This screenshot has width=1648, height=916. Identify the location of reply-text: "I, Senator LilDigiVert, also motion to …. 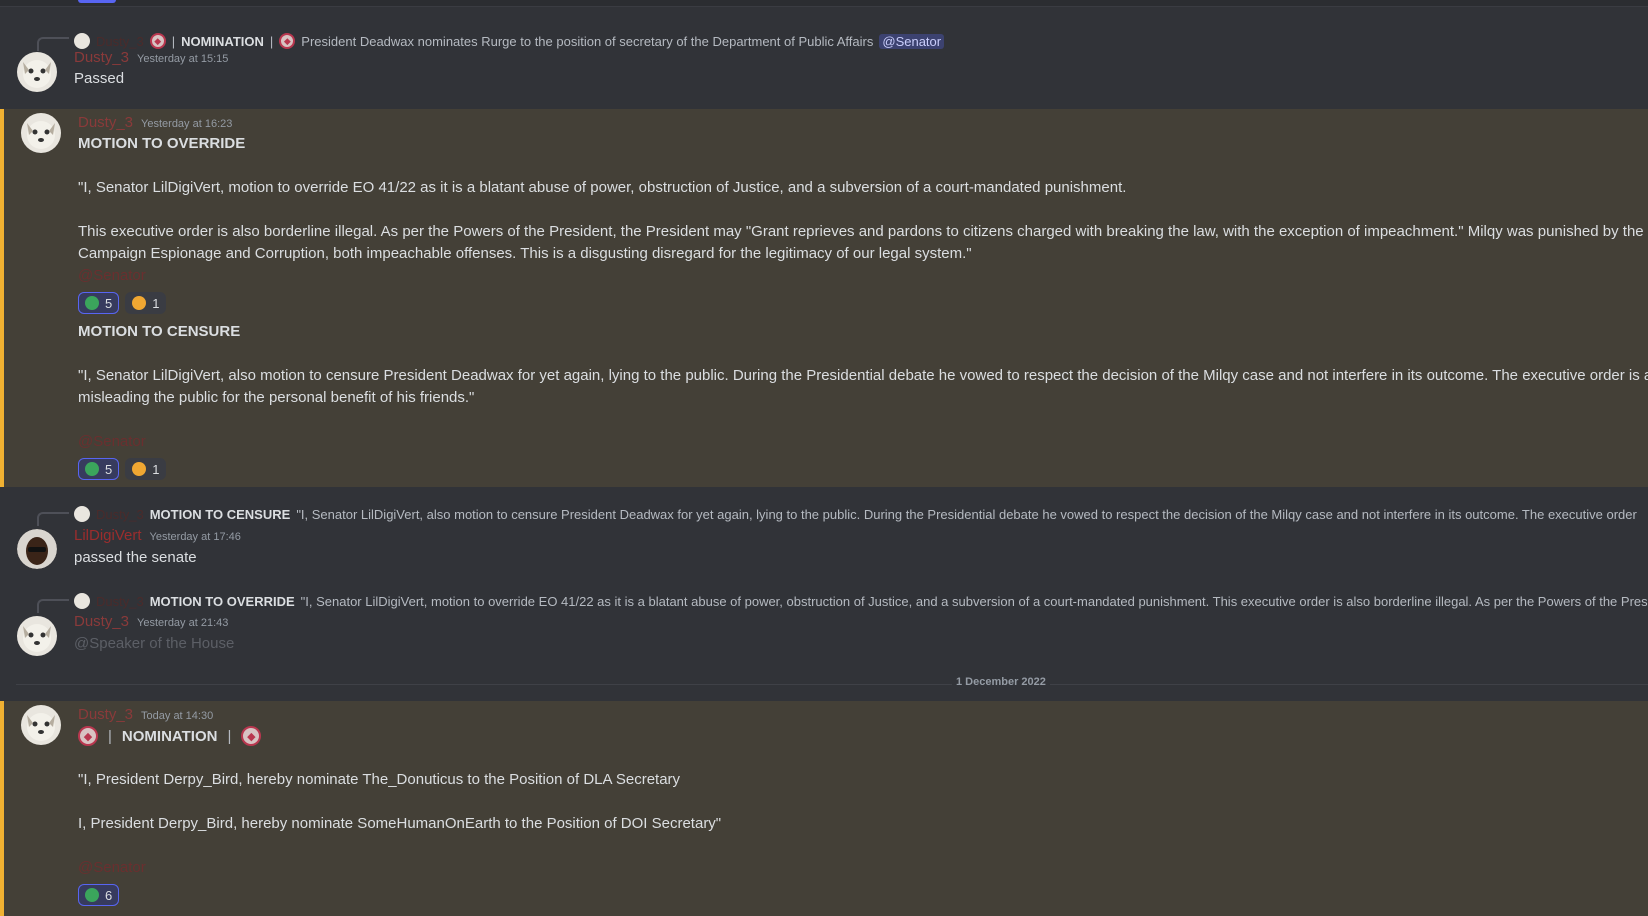
(966, 514).